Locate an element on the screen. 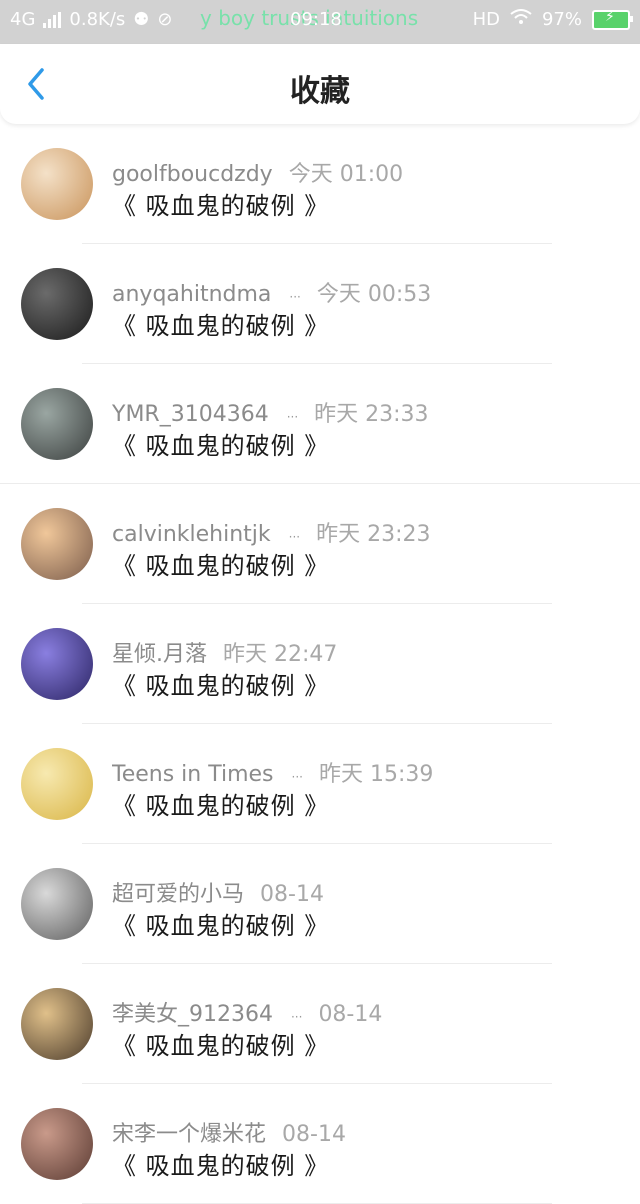 The image size is (640, 1204). item-meta: goolfboucdzdy 今天 01:00 is located at coordinates (257, 172).